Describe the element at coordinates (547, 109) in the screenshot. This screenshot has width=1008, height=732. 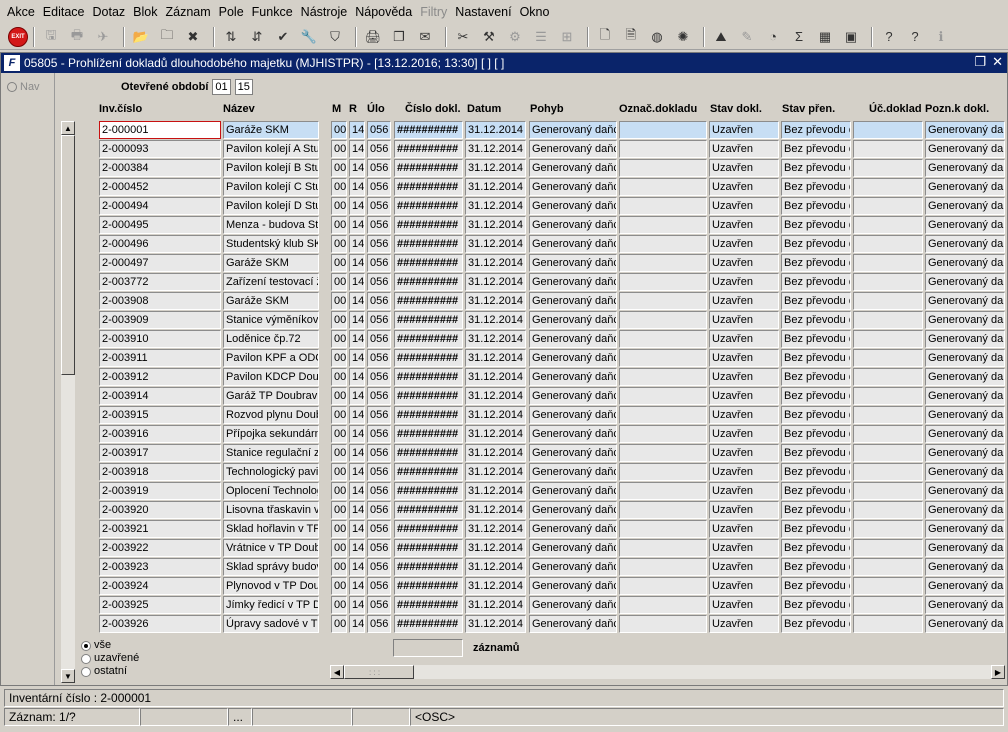
I see `column-header-pohyb: Pohyb` at that location.